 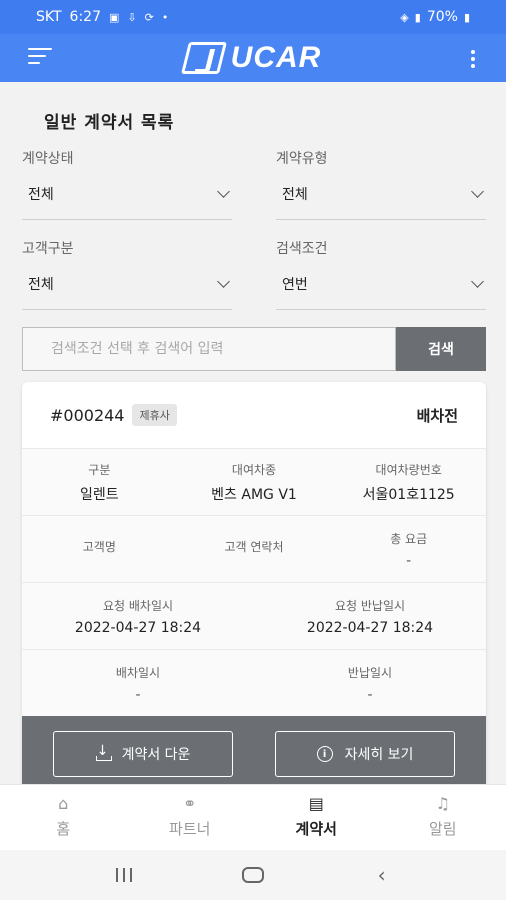 I want to click on nav-item-notification: ♫ 알림, so click(x=443, y=817).